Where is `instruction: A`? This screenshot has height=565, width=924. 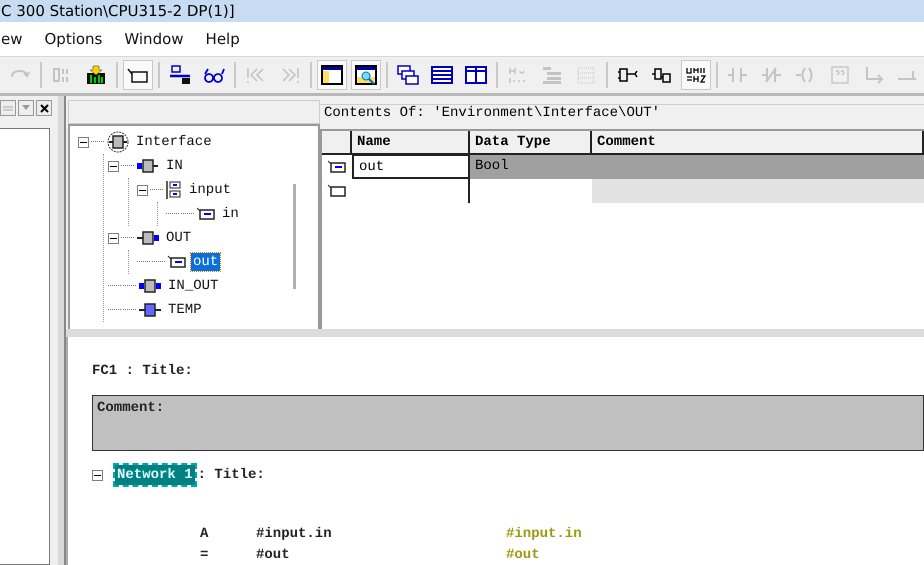 instruction: A is located at coordinates (205, 534).